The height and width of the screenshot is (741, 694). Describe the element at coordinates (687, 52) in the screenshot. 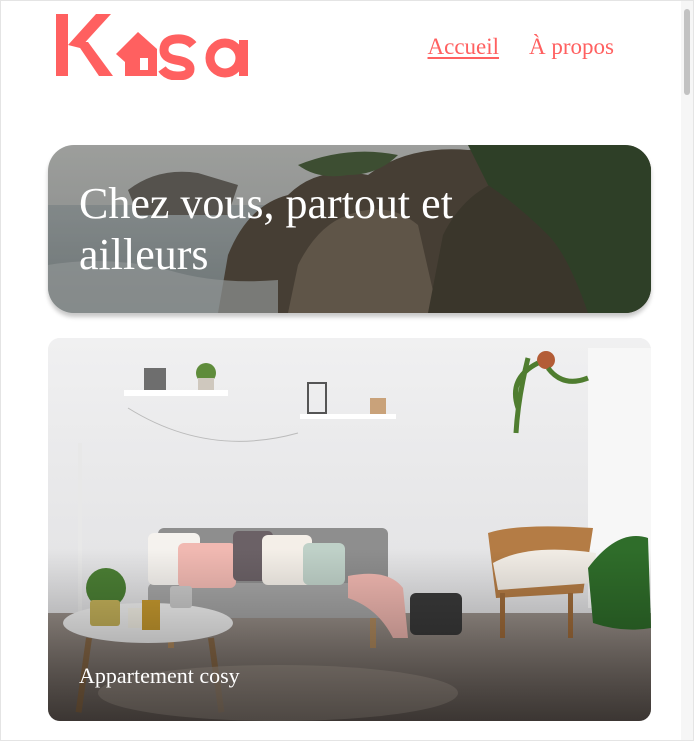

I see `scrollbar-thumb` at that location.